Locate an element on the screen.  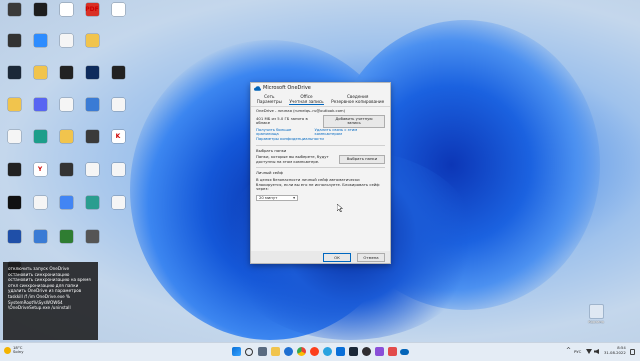
tab-column-1: Сеть Параметры is located at coordinates (269, 99).